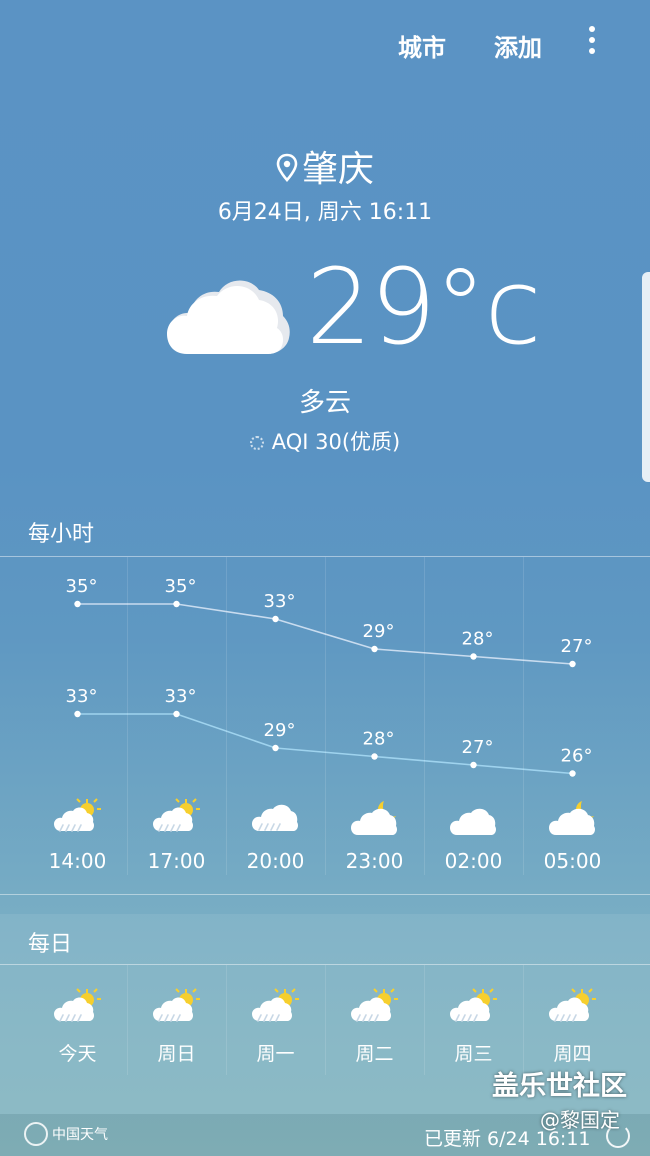  I want to click on day-label: 周三, so click(473, 1054).